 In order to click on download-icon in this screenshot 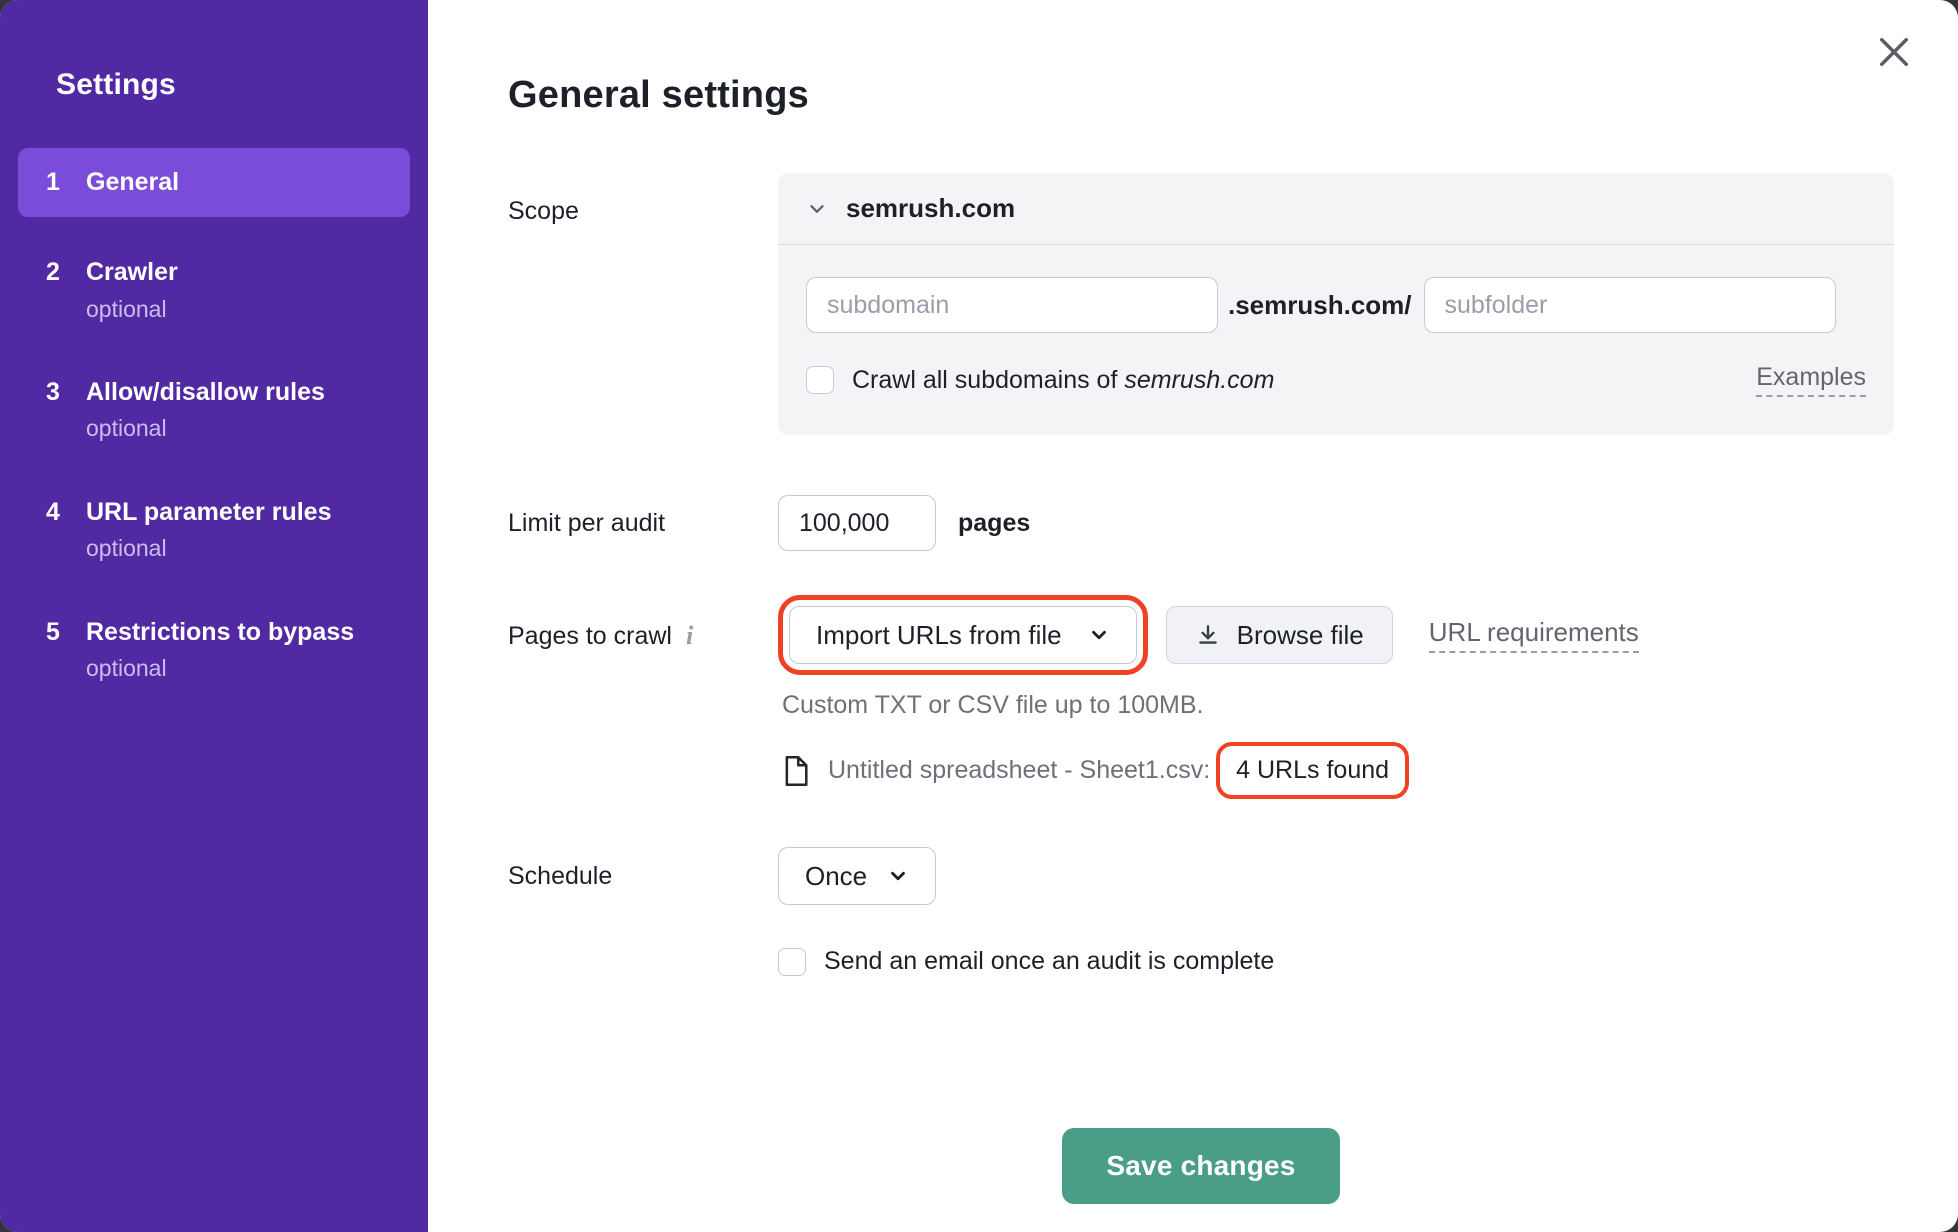, I will do `click(1208, 635)`.